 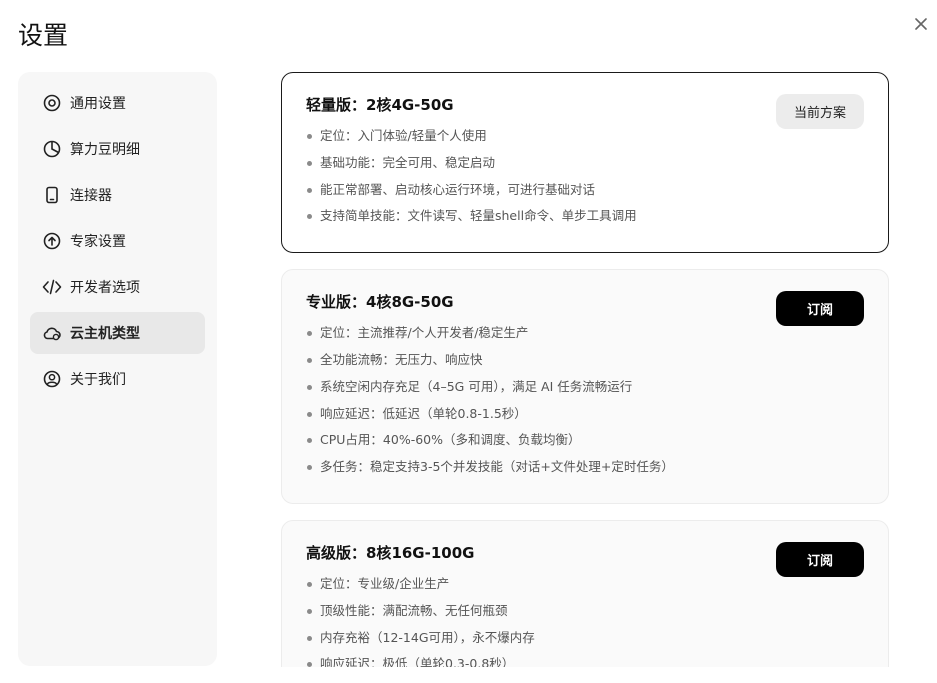 What do you see at coordinates (105, 288) in the screenshot?
I see `sidebar-item-label: 开发者选项` at bounding box center [105, 288].